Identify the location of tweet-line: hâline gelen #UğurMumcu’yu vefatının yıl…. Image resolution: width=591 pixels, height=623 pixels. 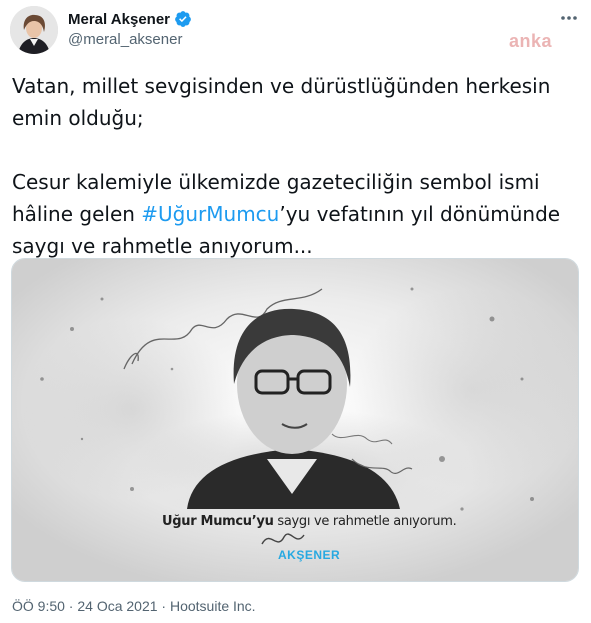
(294, 214).